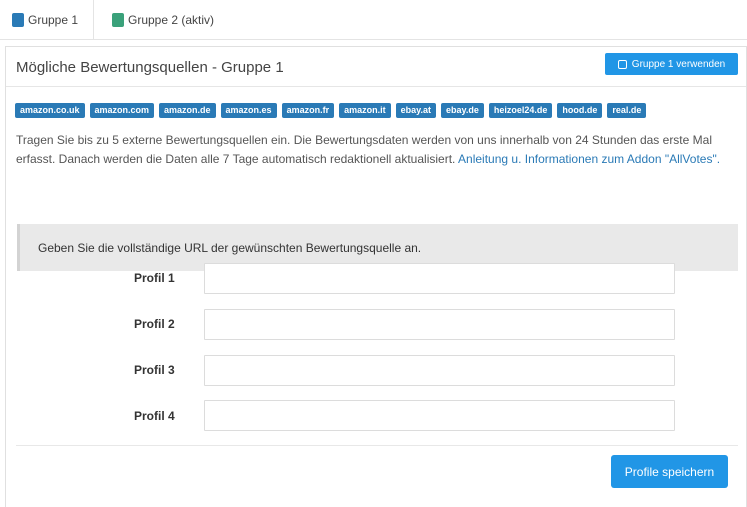 The height and width of the screenshot is (507, 747). Describe the element at coordinates (248, 110) in the screenshot. I see `source-badge: amazon.es` at that location.